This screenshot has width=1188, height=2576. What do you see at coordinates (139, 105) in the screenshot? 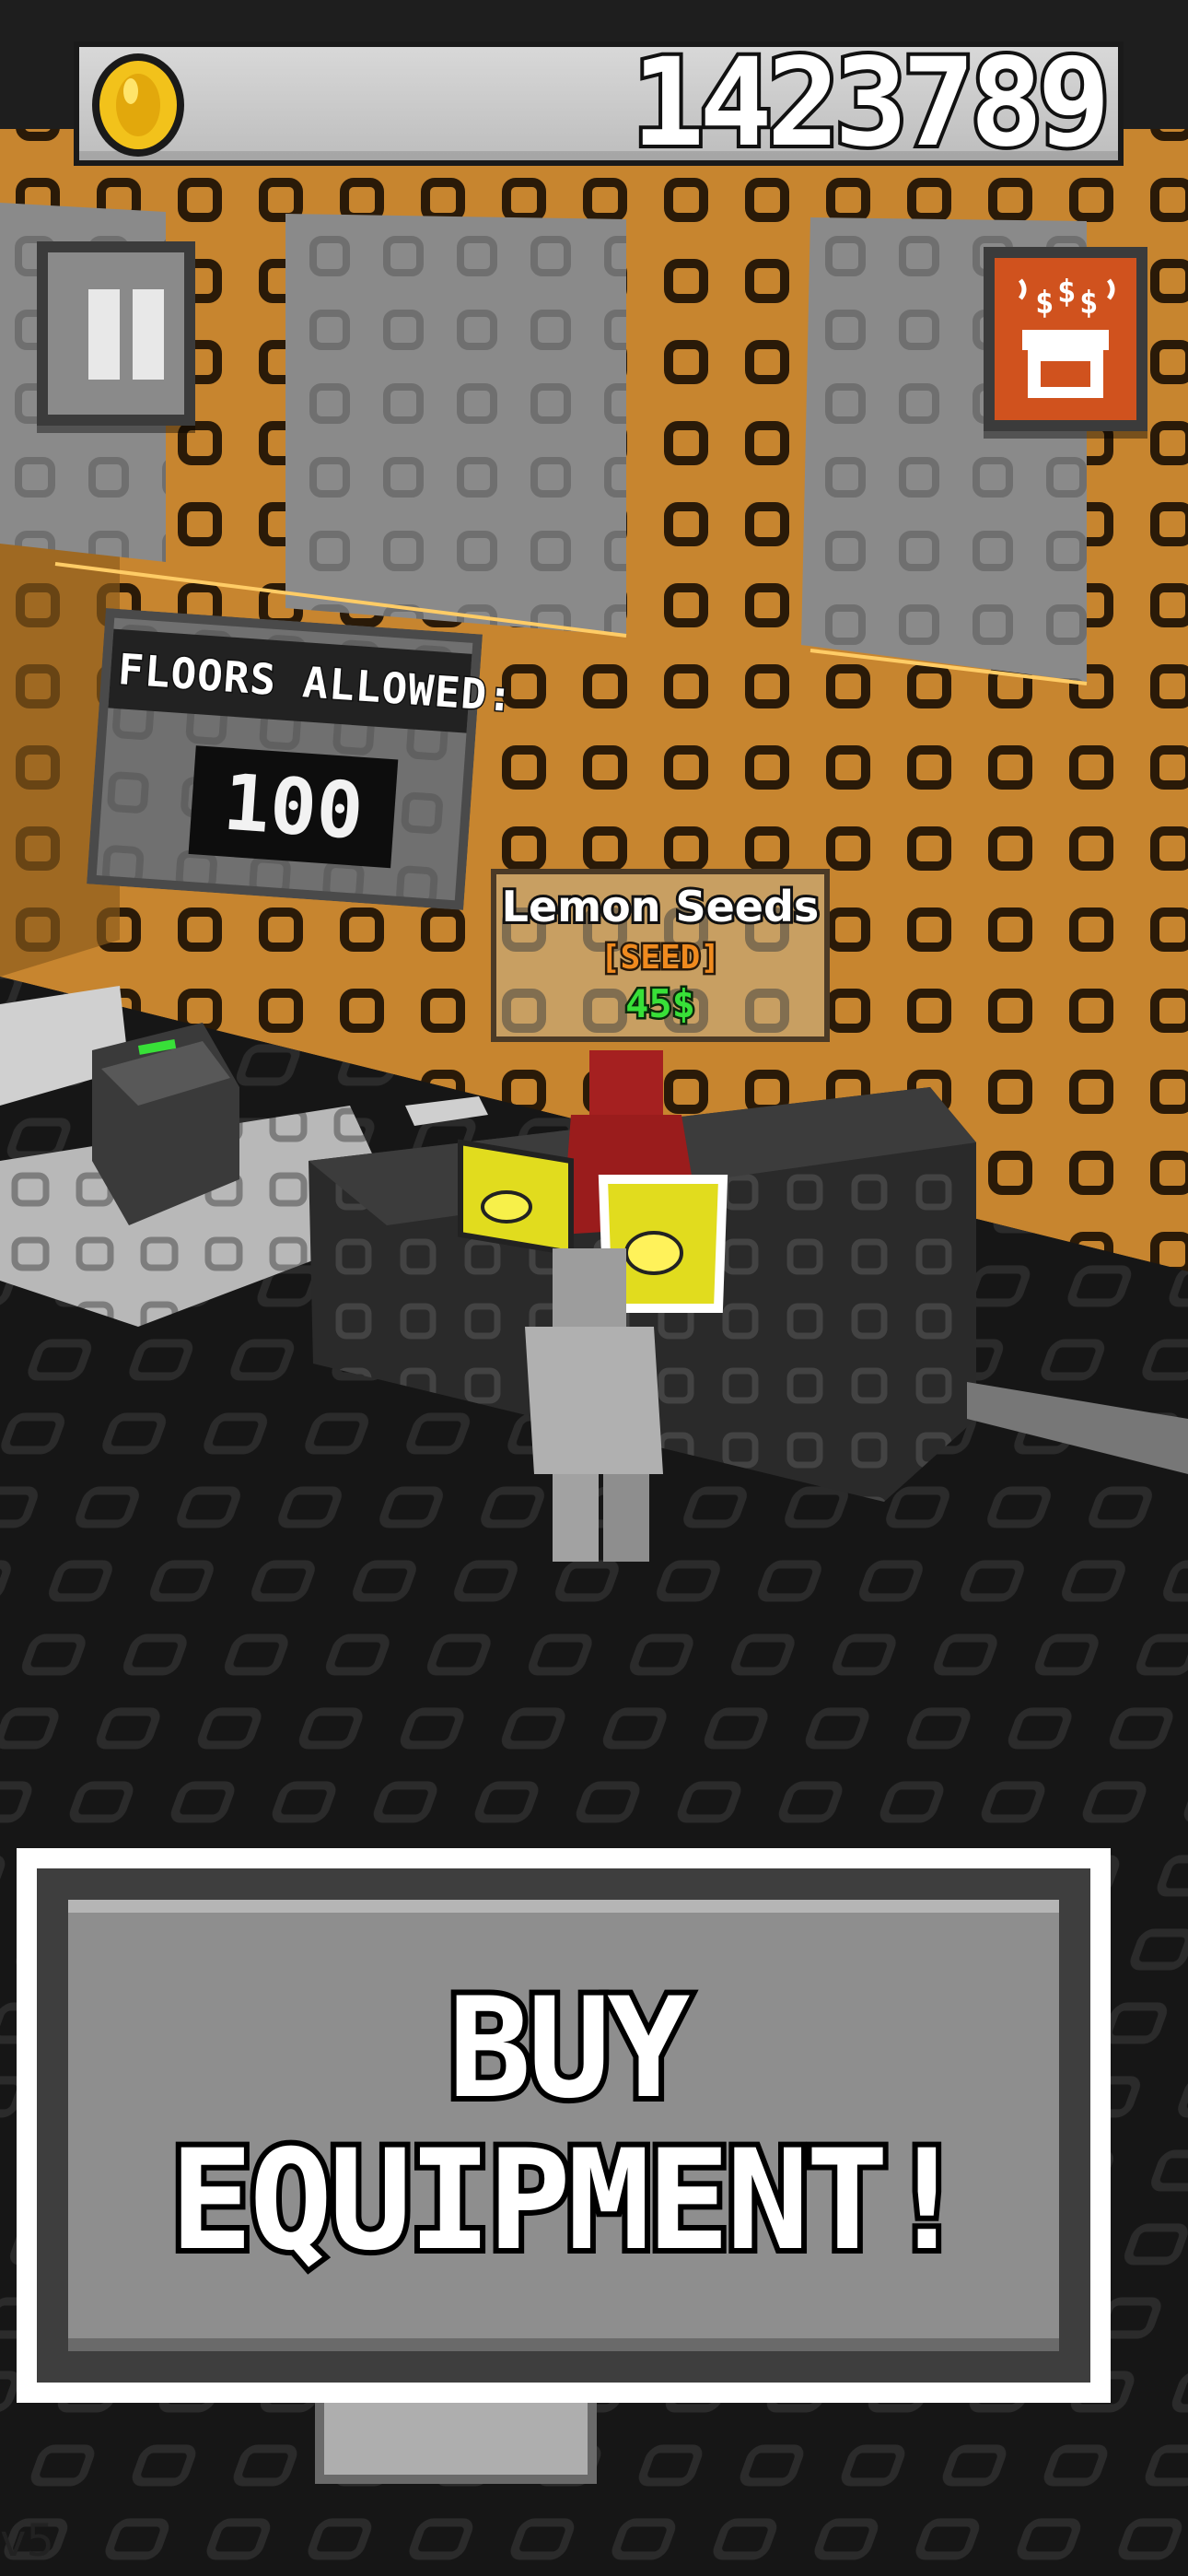
I see `gold-coin-icon` at bounding box center [139, 105].